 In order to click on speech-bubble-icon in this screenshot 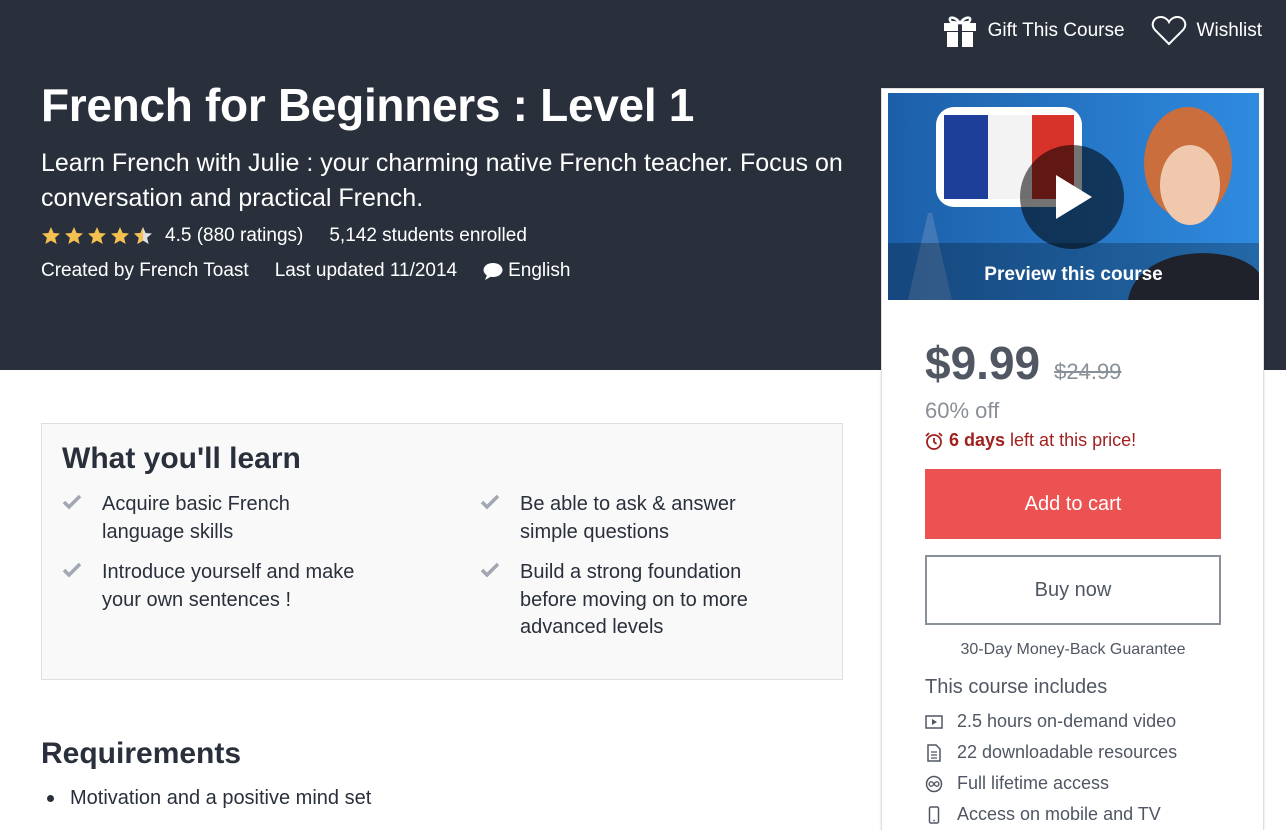, I will do `click(493, 271)`.